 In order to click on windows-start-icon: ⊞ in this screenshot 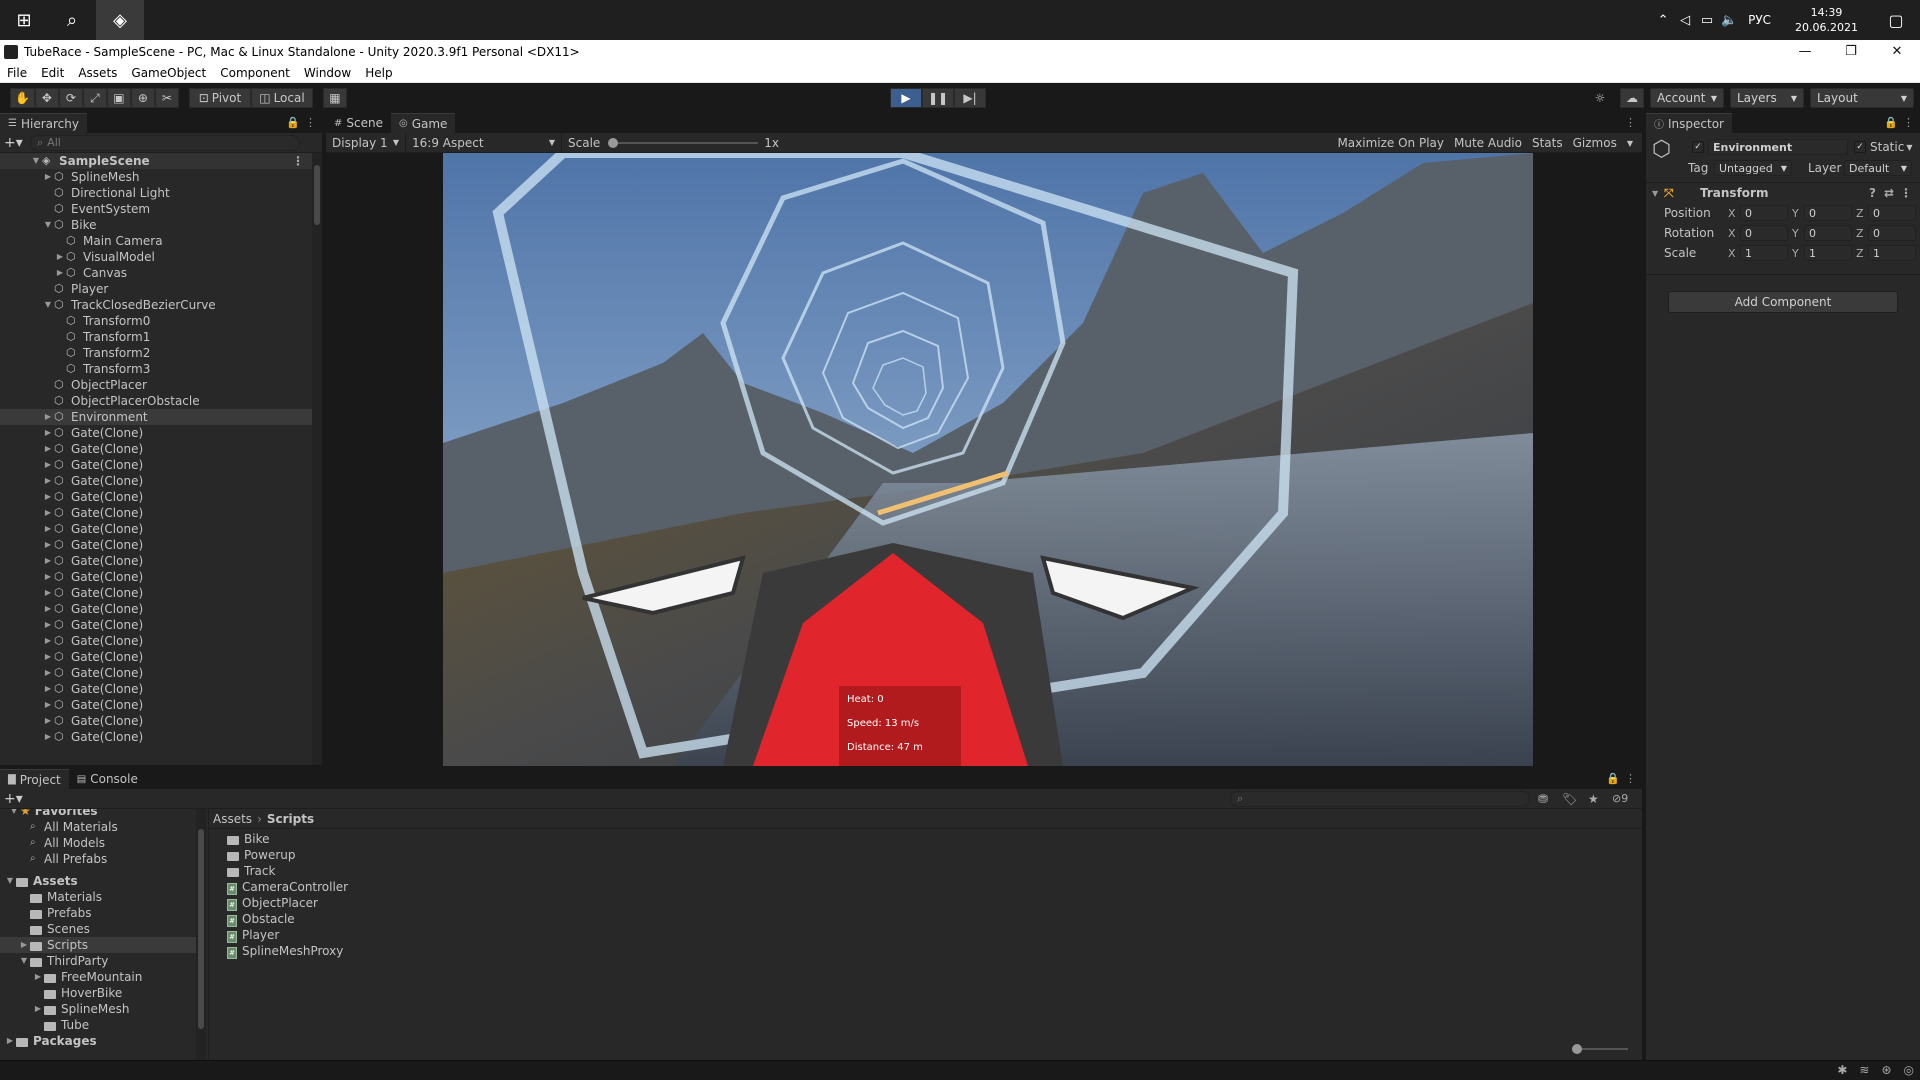, I will do `click(24, 20)`.